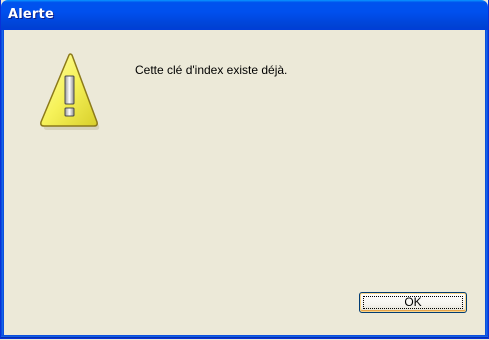  I want to click on ok-button-label: OK, so click(413, 302).